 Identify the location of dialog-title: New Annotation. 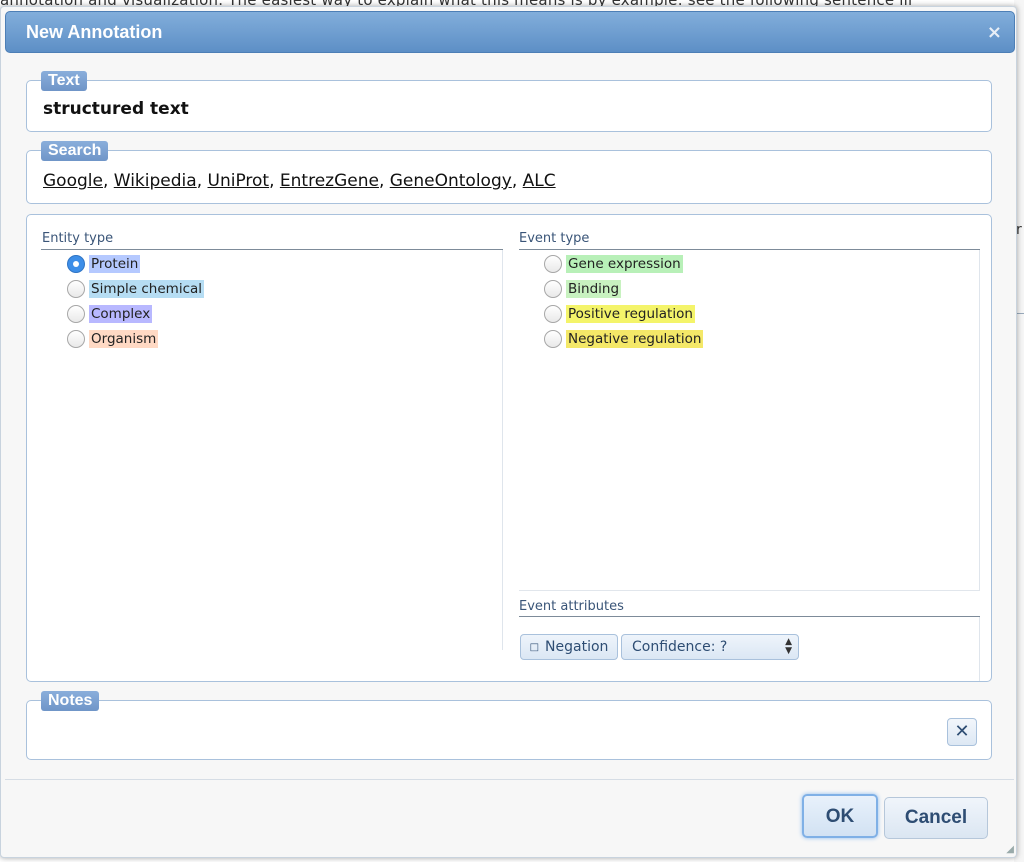
(94, 32).